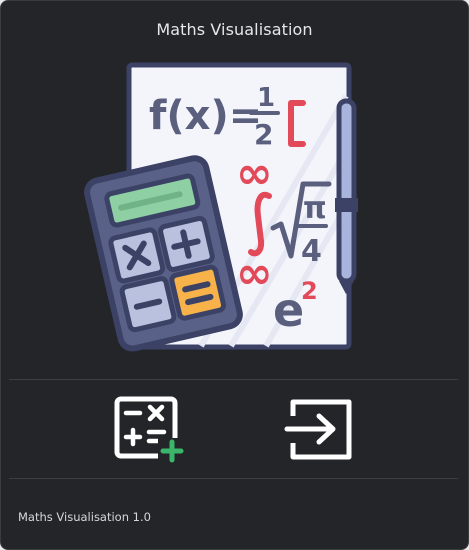  What do you see at coordinates (288, 310) in the screenshot?
I see `svg-text: e` at bounding box center [288, 310].